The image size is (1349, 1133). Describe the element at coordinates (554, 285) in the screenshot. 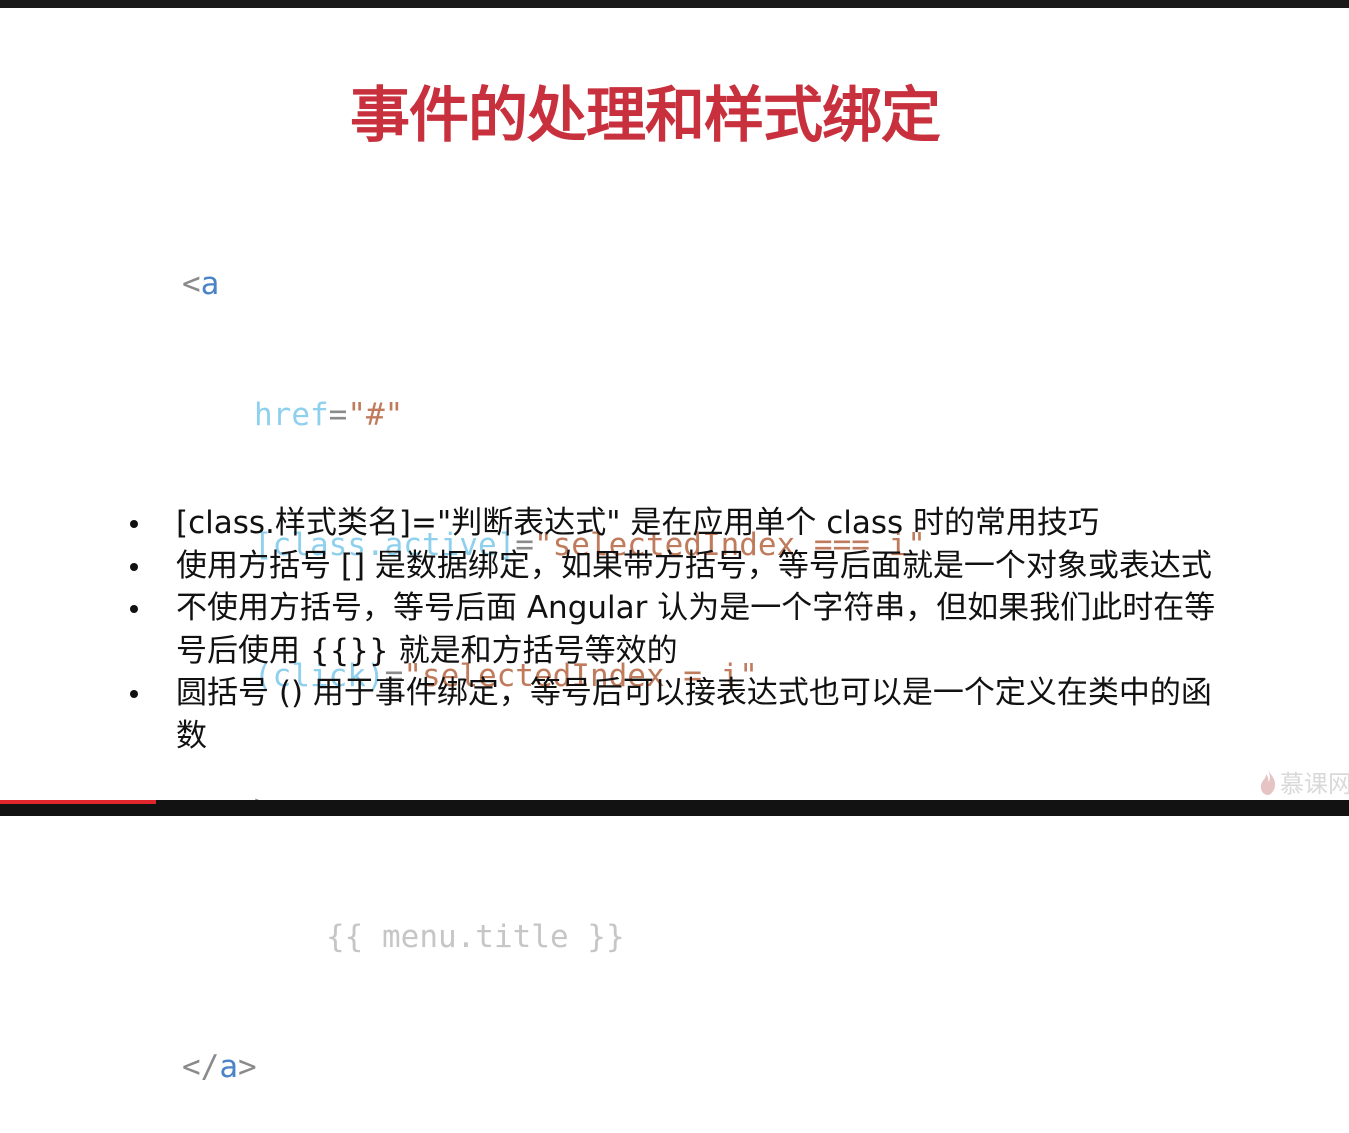

I see `code-line-1: <a` at that location.